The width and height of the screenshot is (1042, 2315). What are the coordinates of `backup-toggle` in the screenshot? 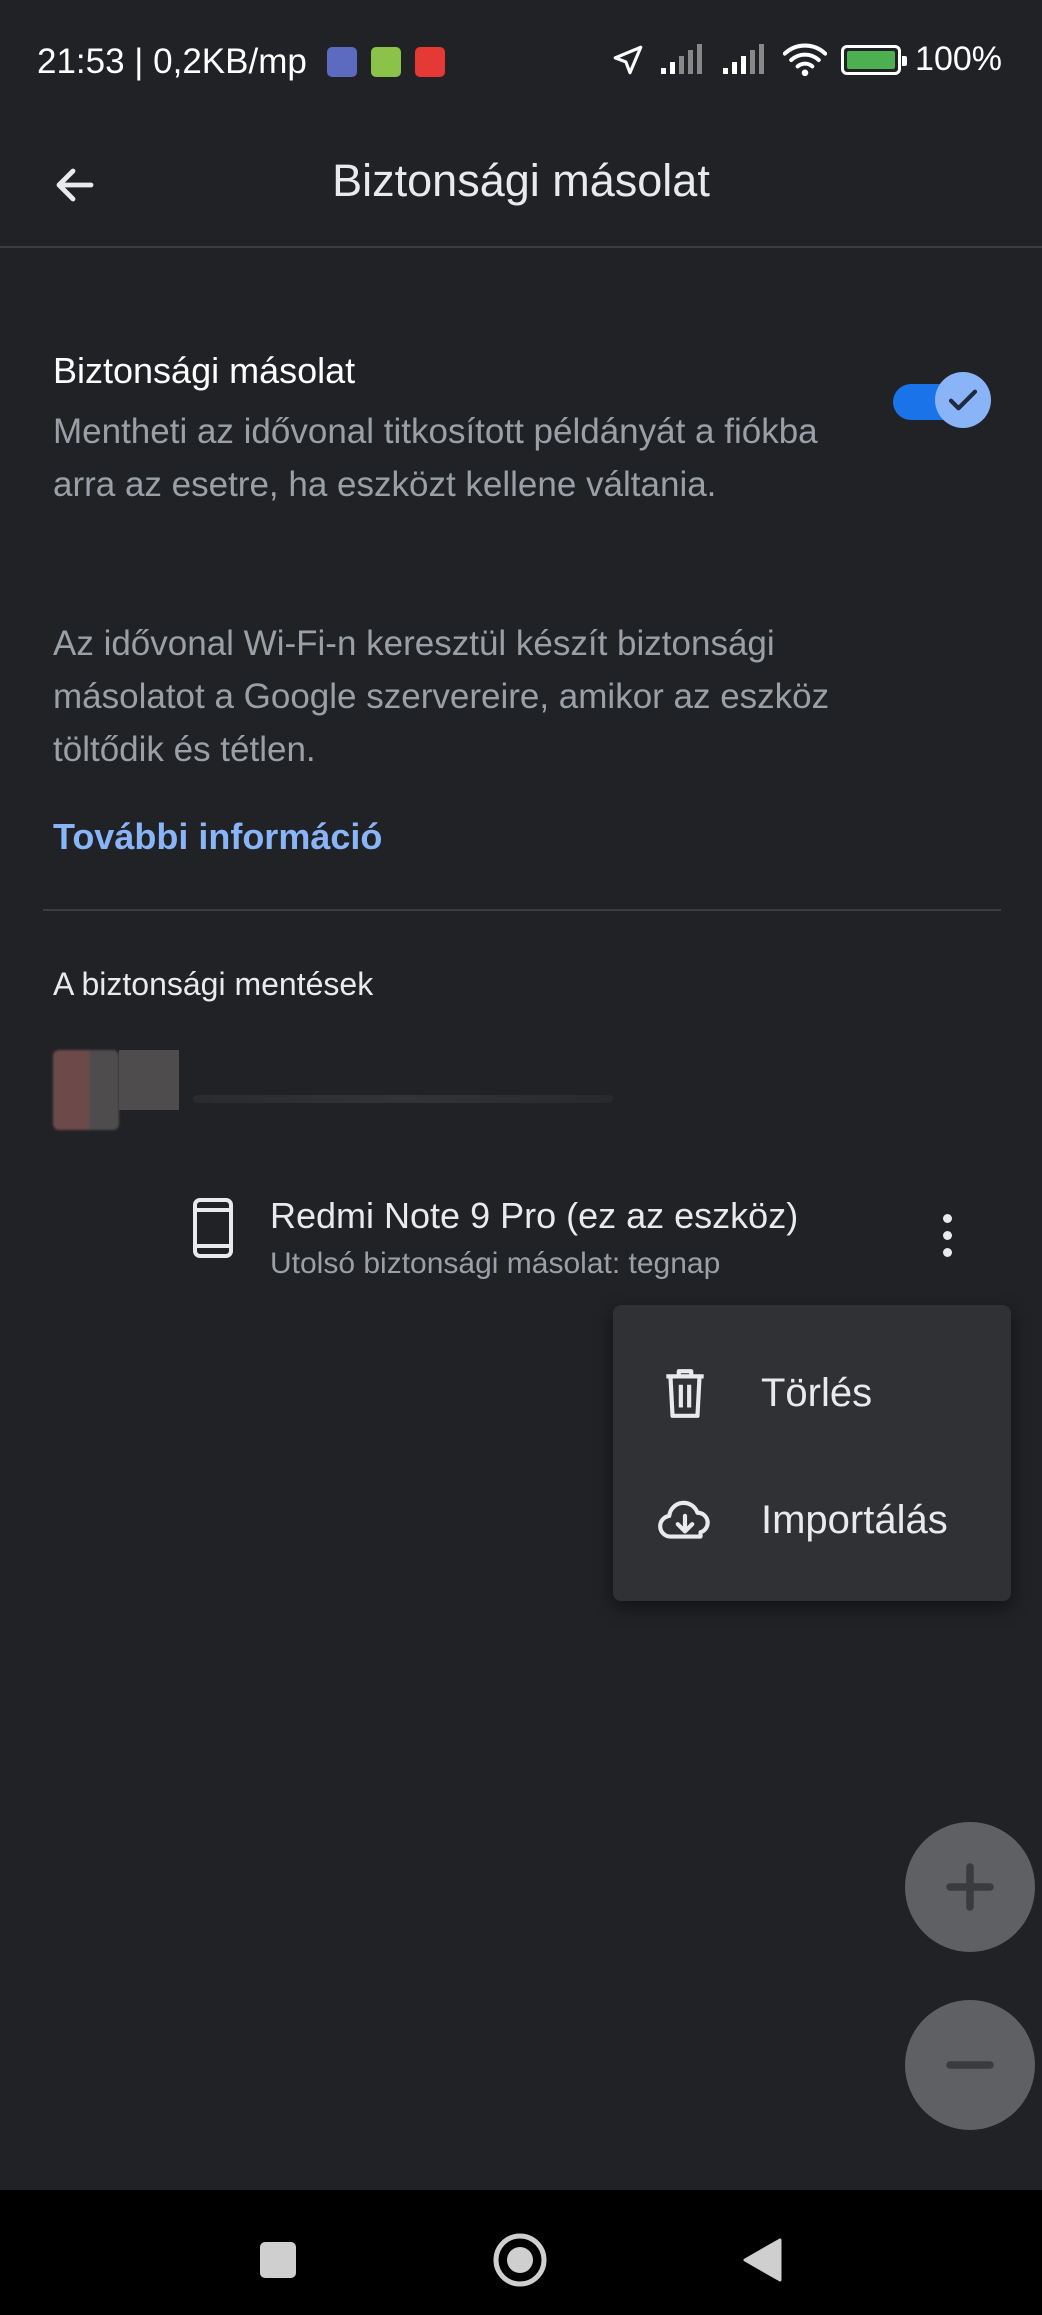 It's located at (943, 400).